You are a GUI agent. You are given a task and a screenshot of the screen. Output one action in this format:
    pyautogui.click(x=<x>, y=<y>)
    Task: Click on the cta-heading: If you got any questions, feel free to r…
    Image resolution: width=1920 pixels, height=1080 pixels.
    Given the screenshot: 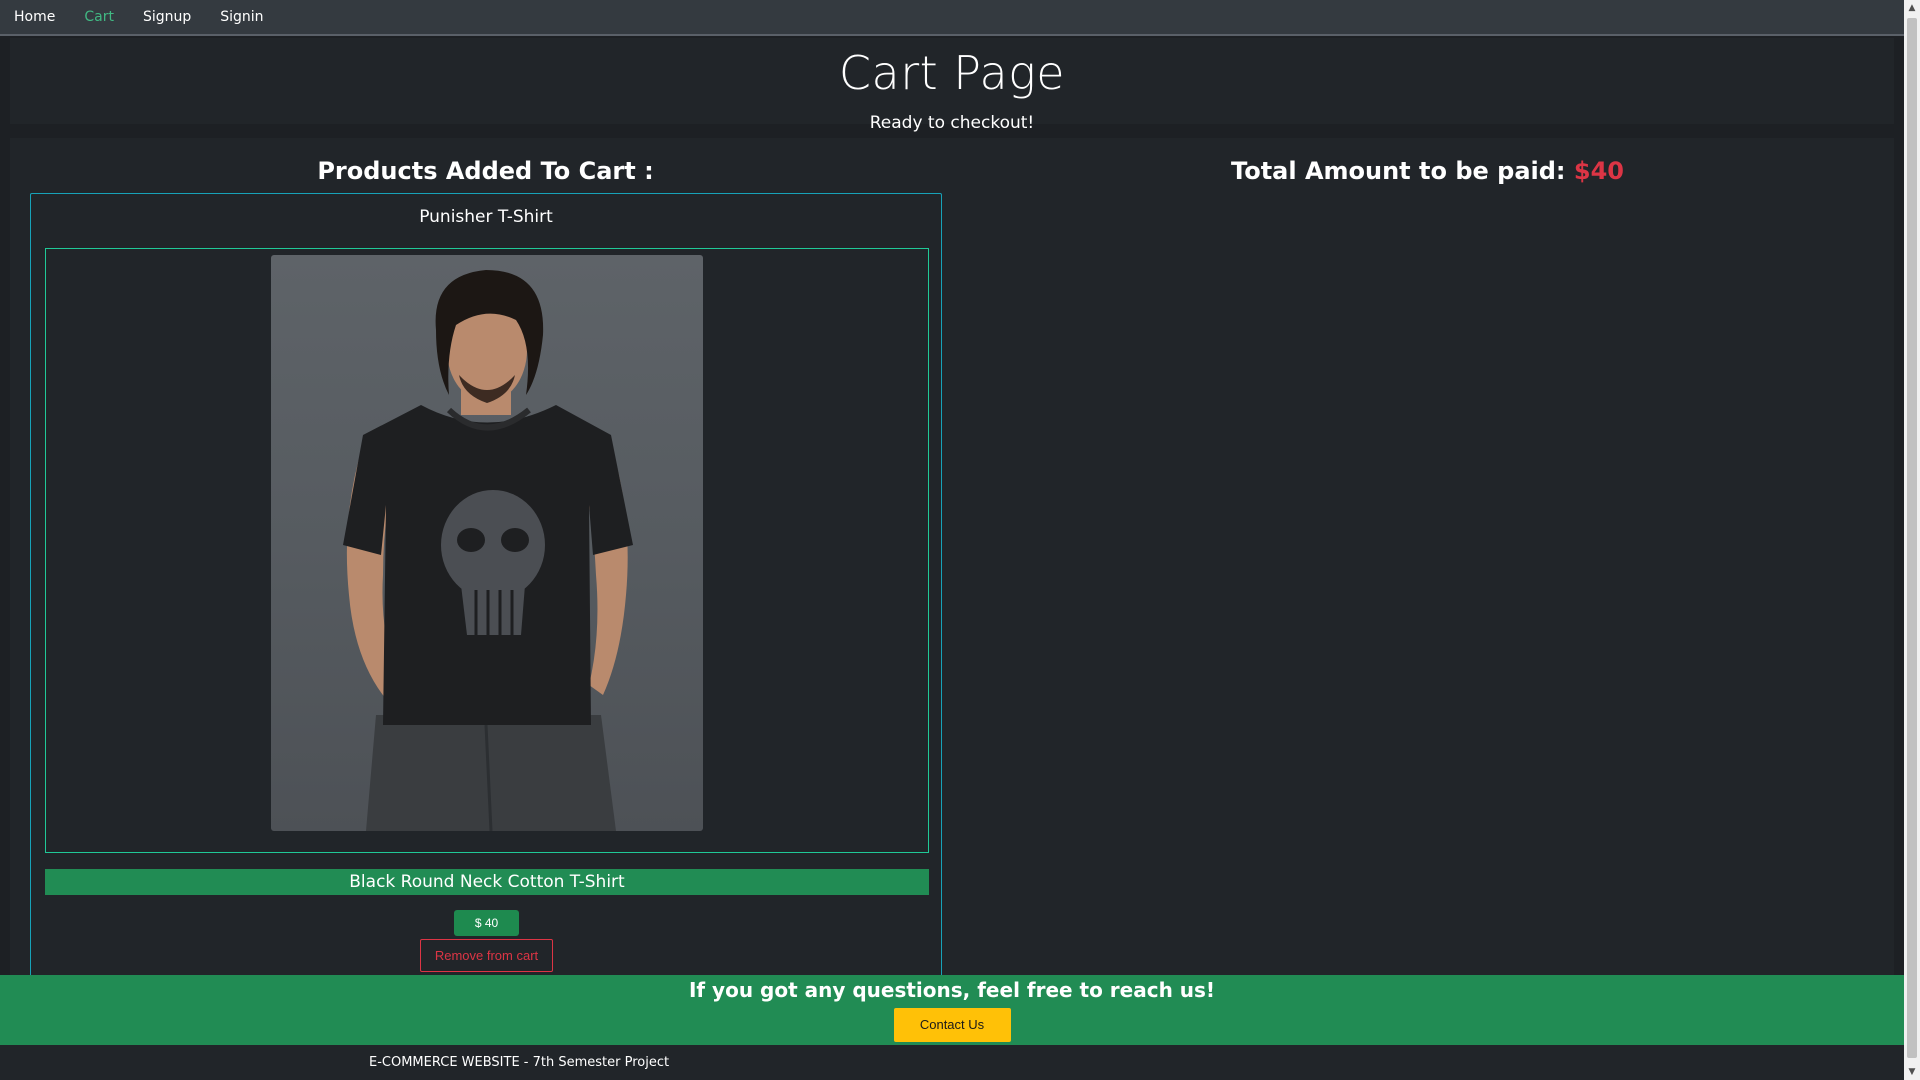 What is the action you would take?
    pyautogui.click(x=952, y=990)
    